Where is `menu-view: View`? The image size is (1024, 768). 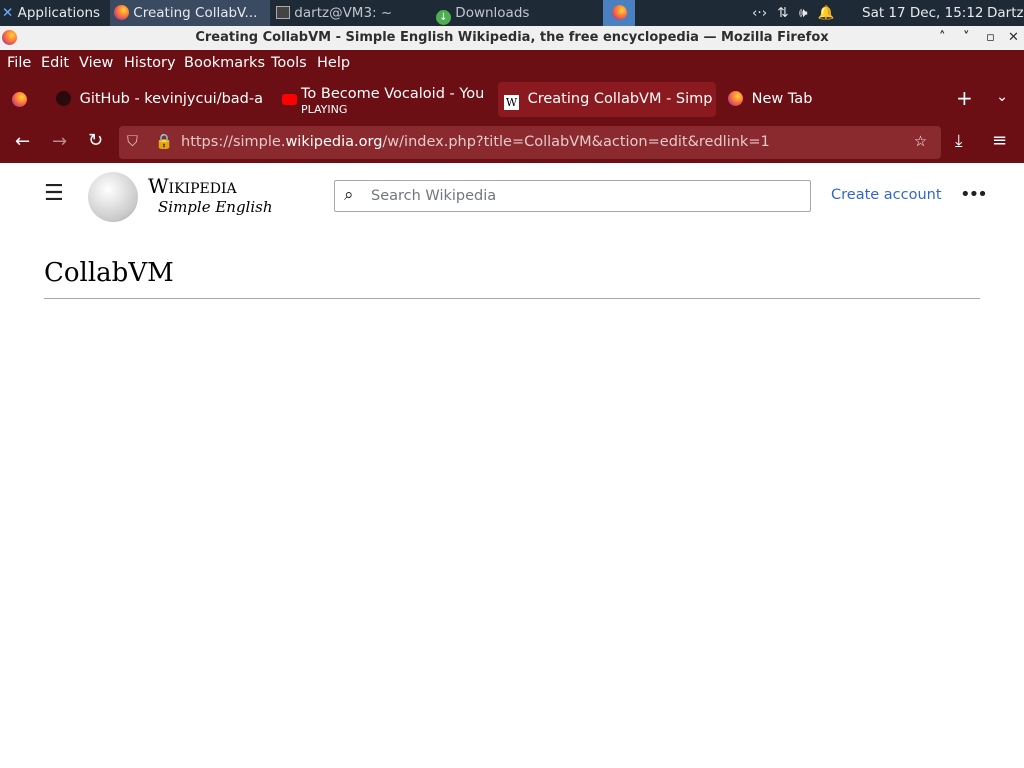 menu-view: View is located at coordinates (96, 63).